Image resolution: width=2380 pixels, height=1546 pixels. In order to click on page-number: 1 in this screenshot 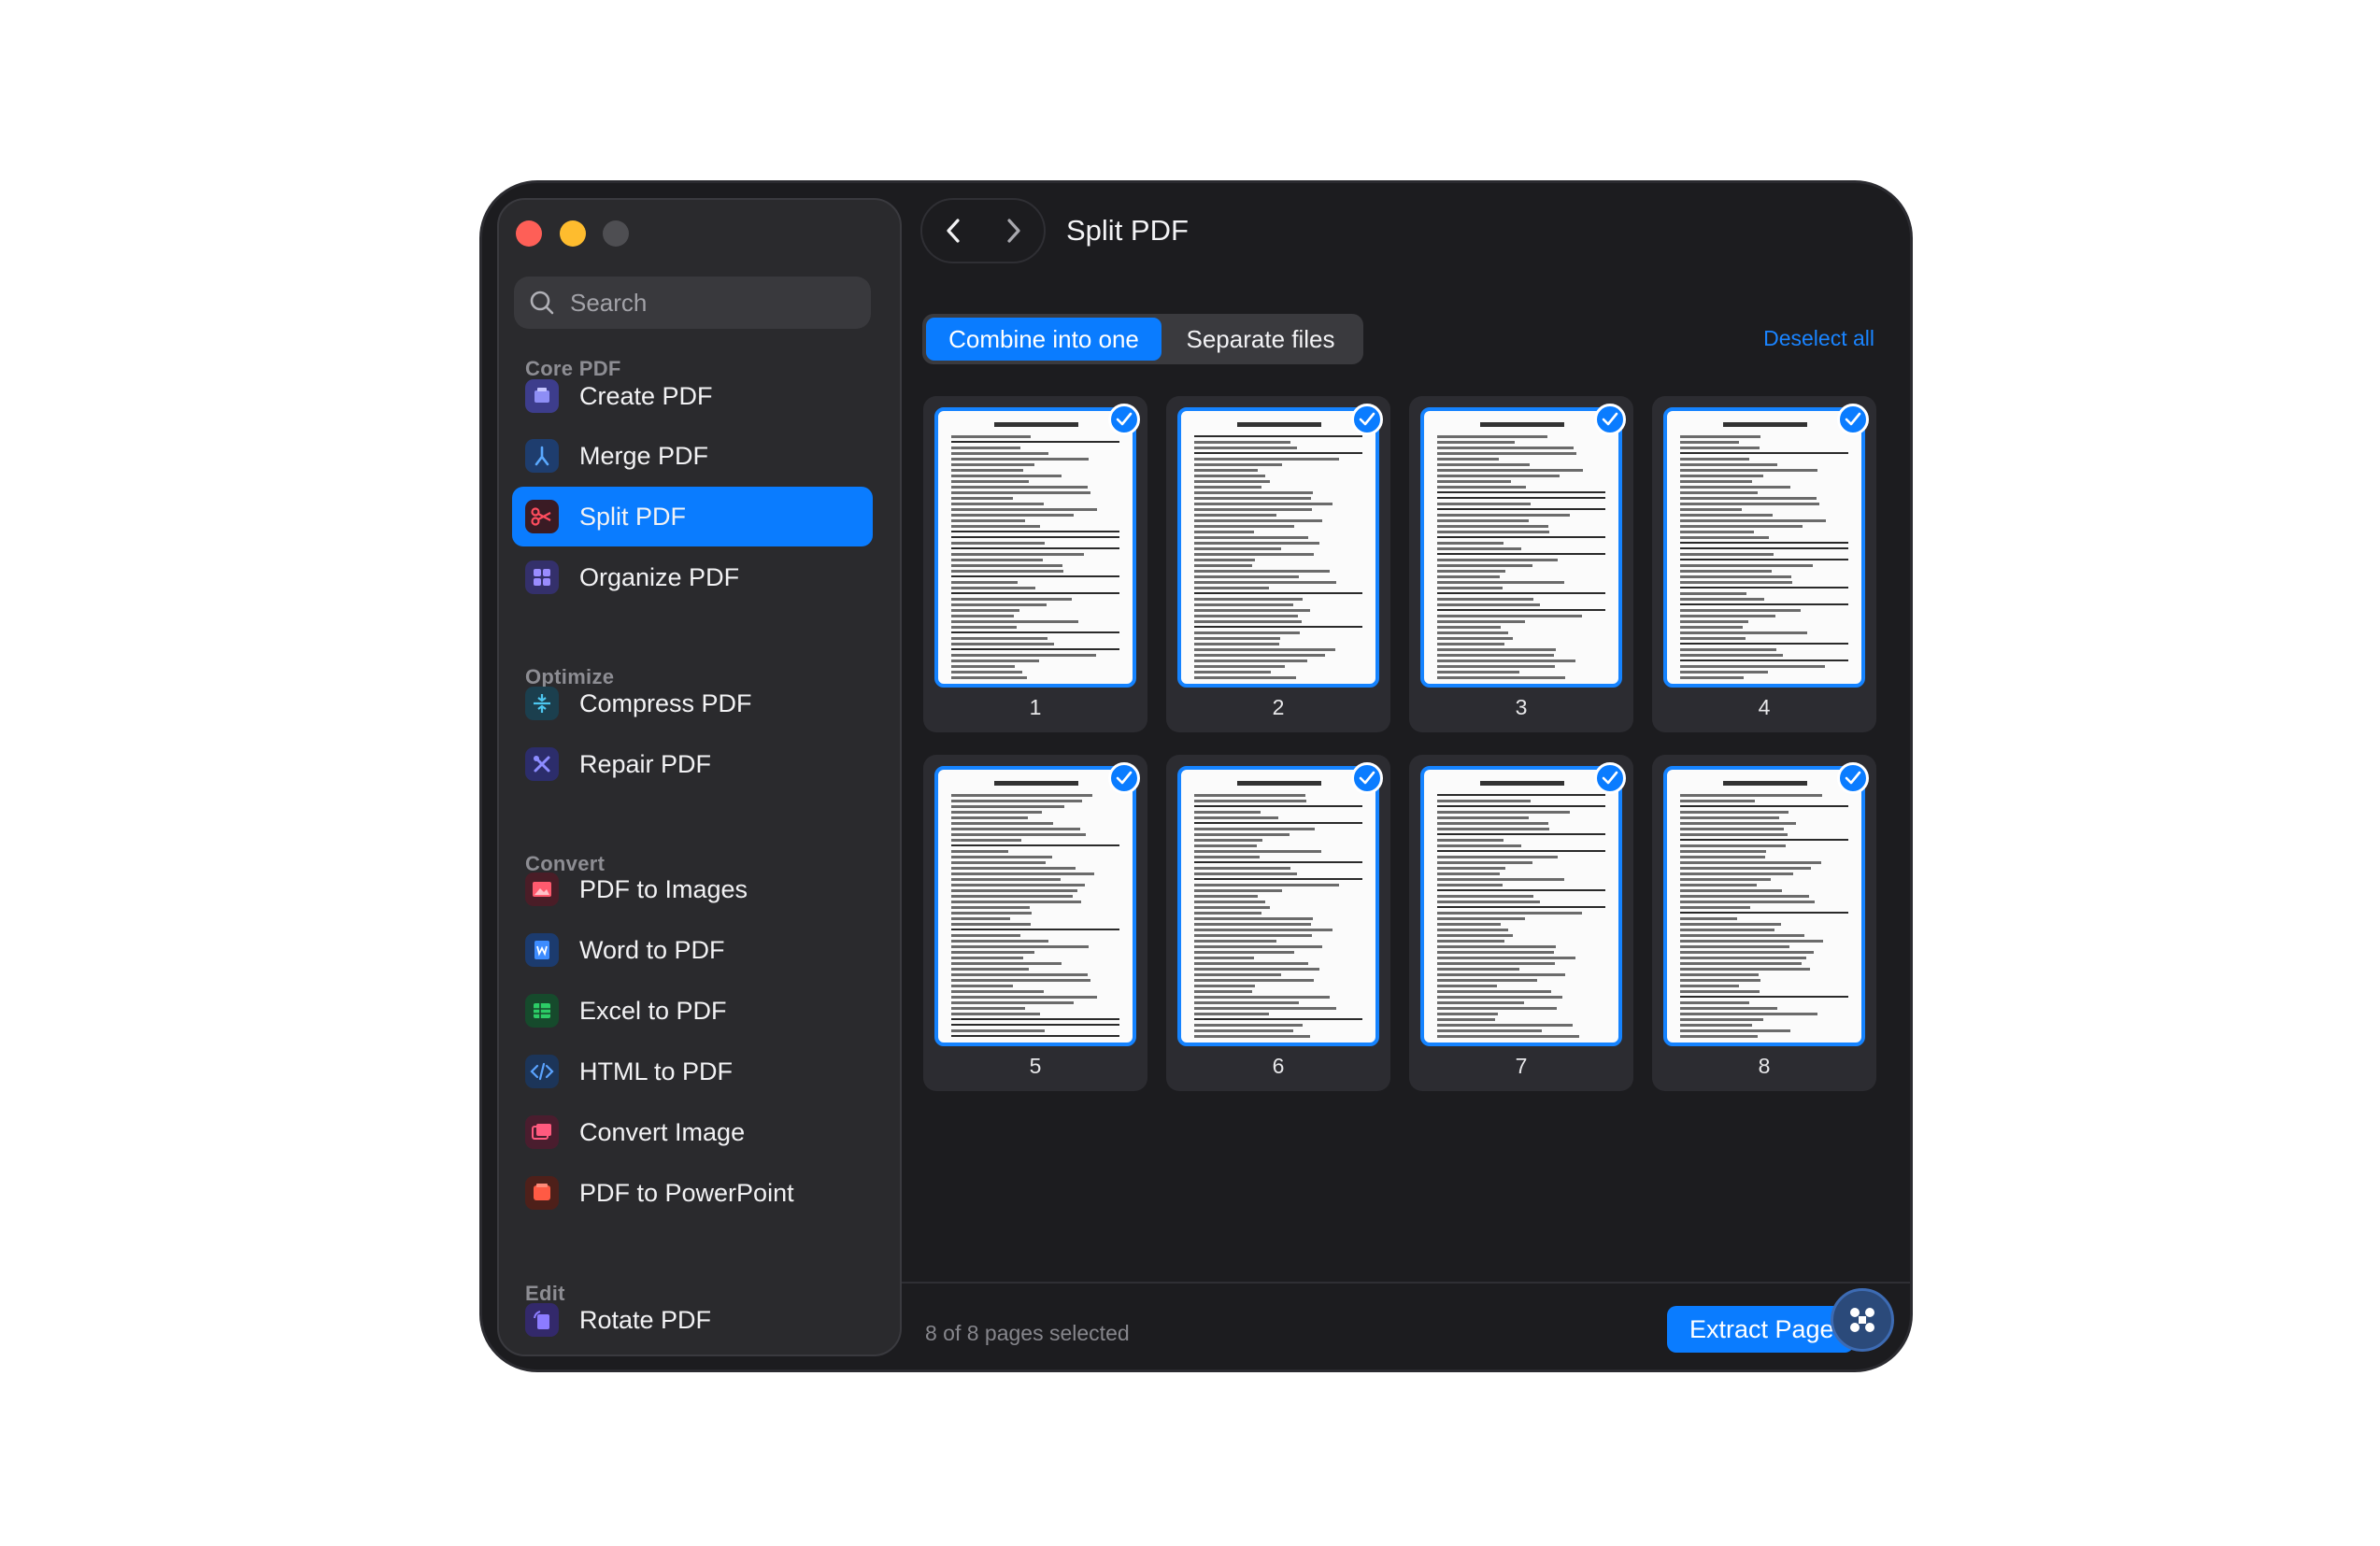, I will do `click(1035, 707)`.